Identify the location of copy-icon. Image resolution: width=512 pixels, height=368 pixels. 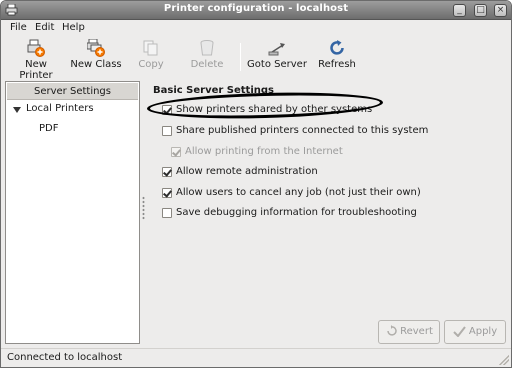
(150, 48).